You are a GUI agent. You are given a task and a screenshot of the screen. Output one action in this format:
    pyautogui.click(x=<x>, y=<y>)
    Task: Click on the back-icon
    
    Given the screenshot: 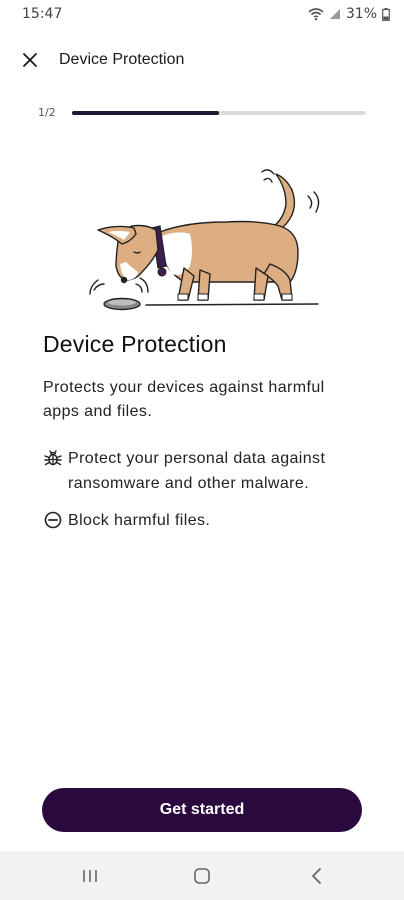 What is the action you would take?
    pyautogui.click(x=316, y=876)
    